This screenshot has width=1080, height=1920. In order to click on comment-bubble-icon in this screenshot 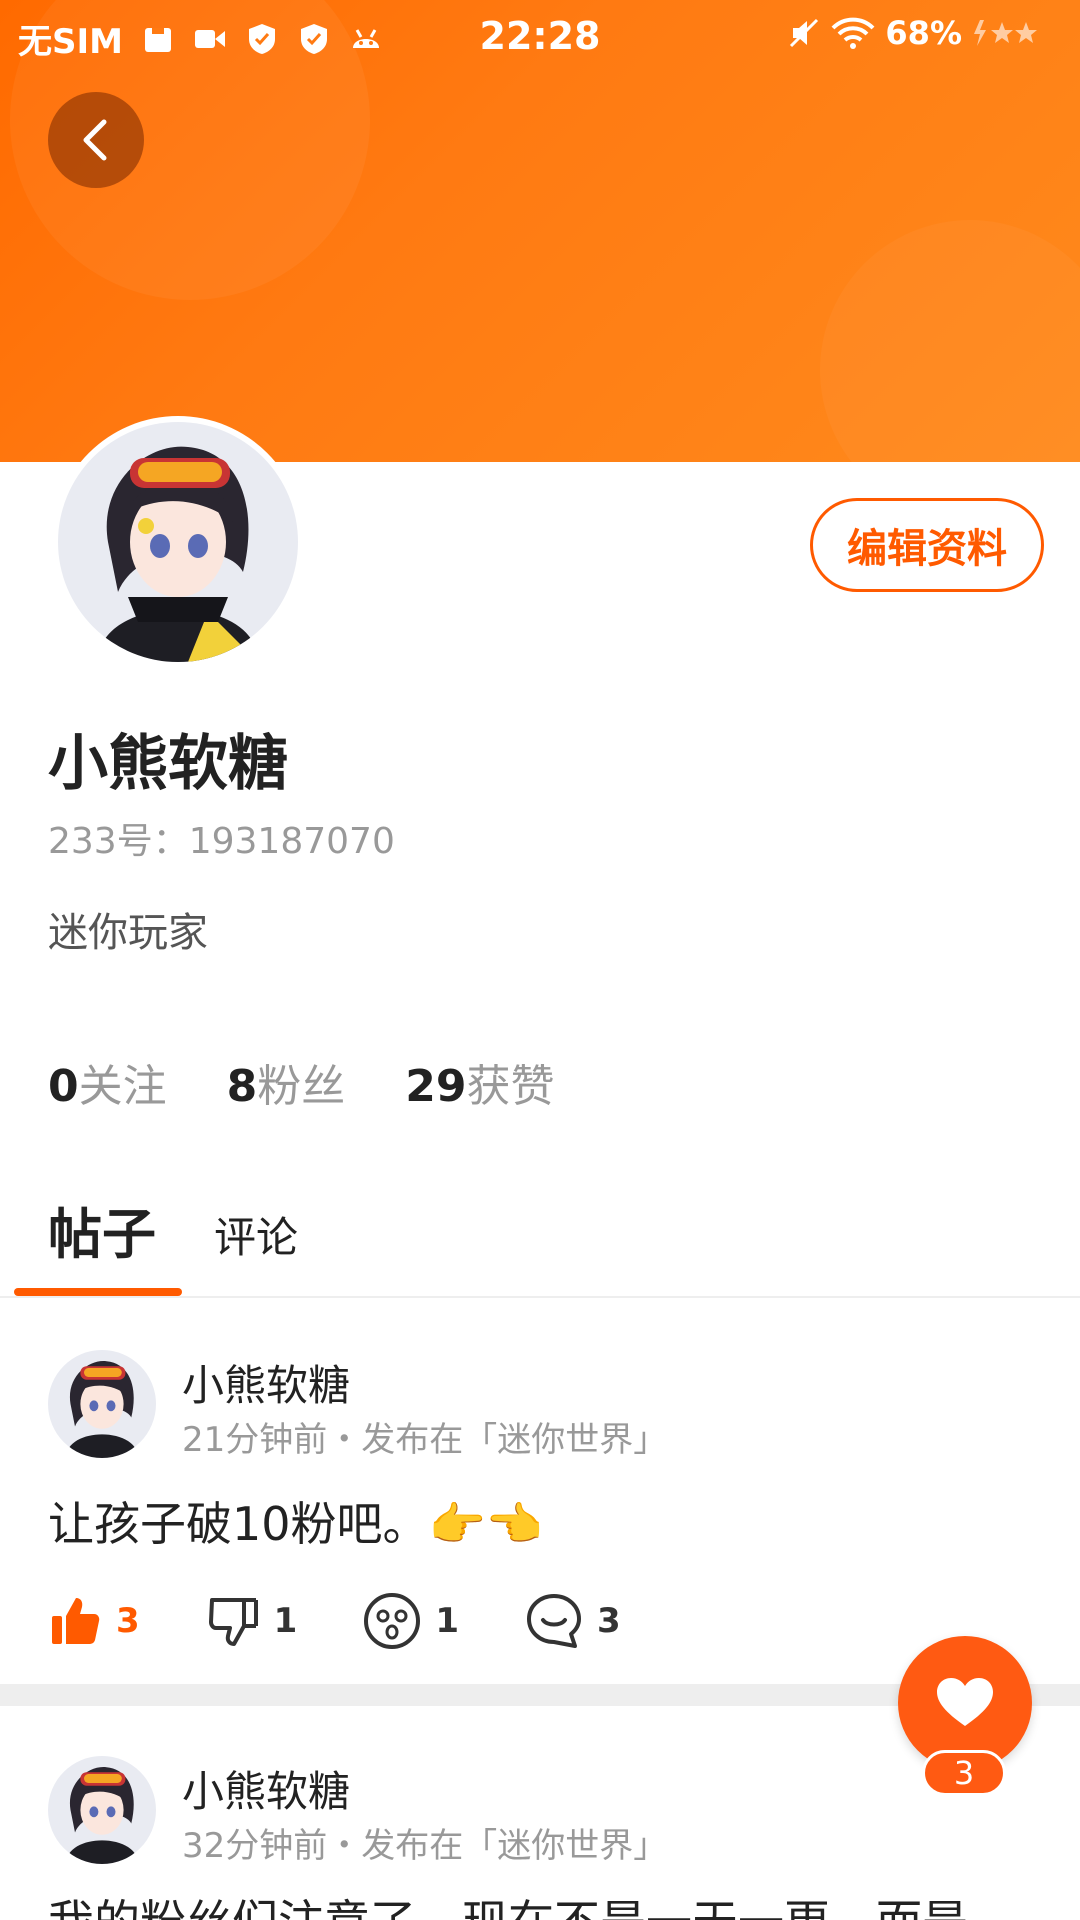, I will do `click(554, 1621)`.